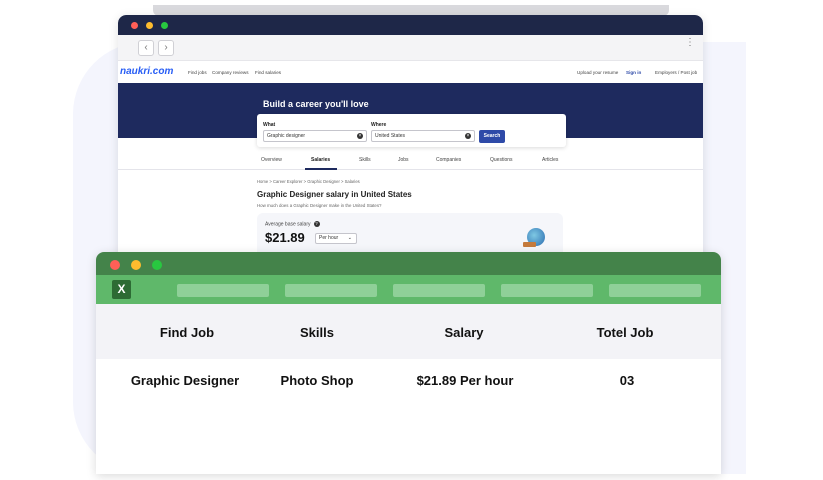 The image size is (823, 480). Describe the element at coordinates (121, 289) in the screenshot. I see `excel-app-icon: X` at that location.